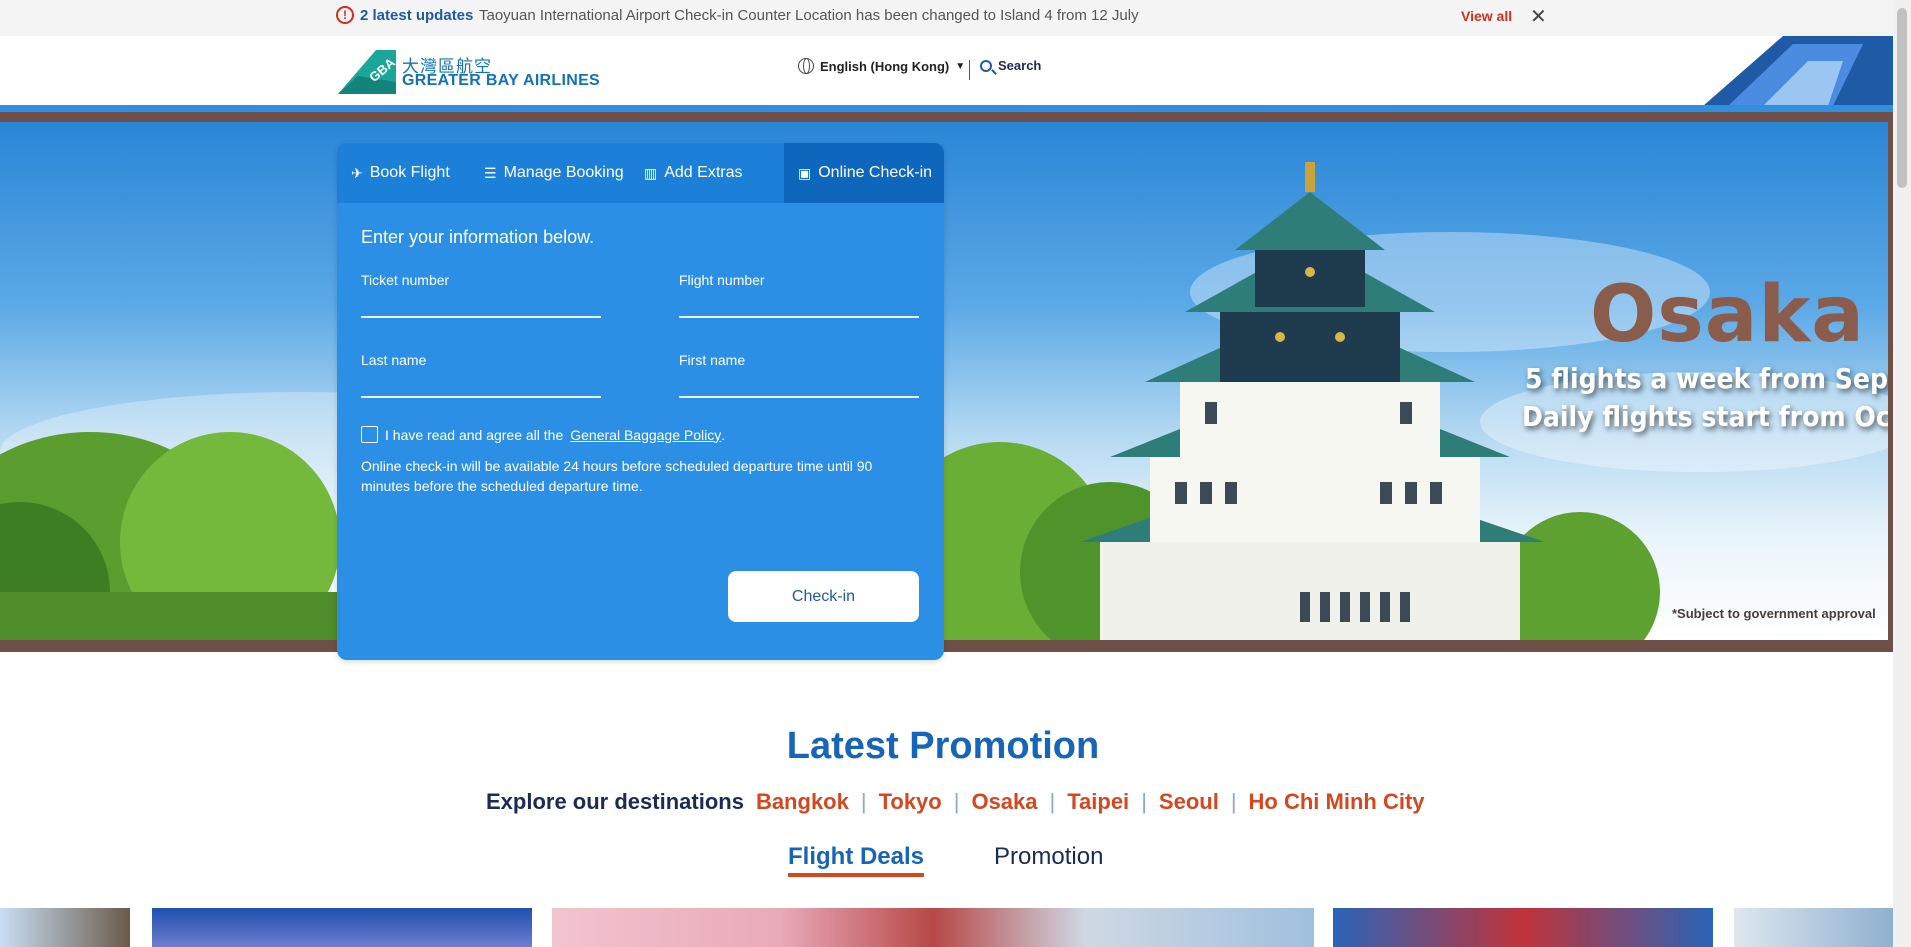  Describe the element at coordinates (805, 172) in the screenshot. I see `check-in-monitor-icon: ▣` at that location.